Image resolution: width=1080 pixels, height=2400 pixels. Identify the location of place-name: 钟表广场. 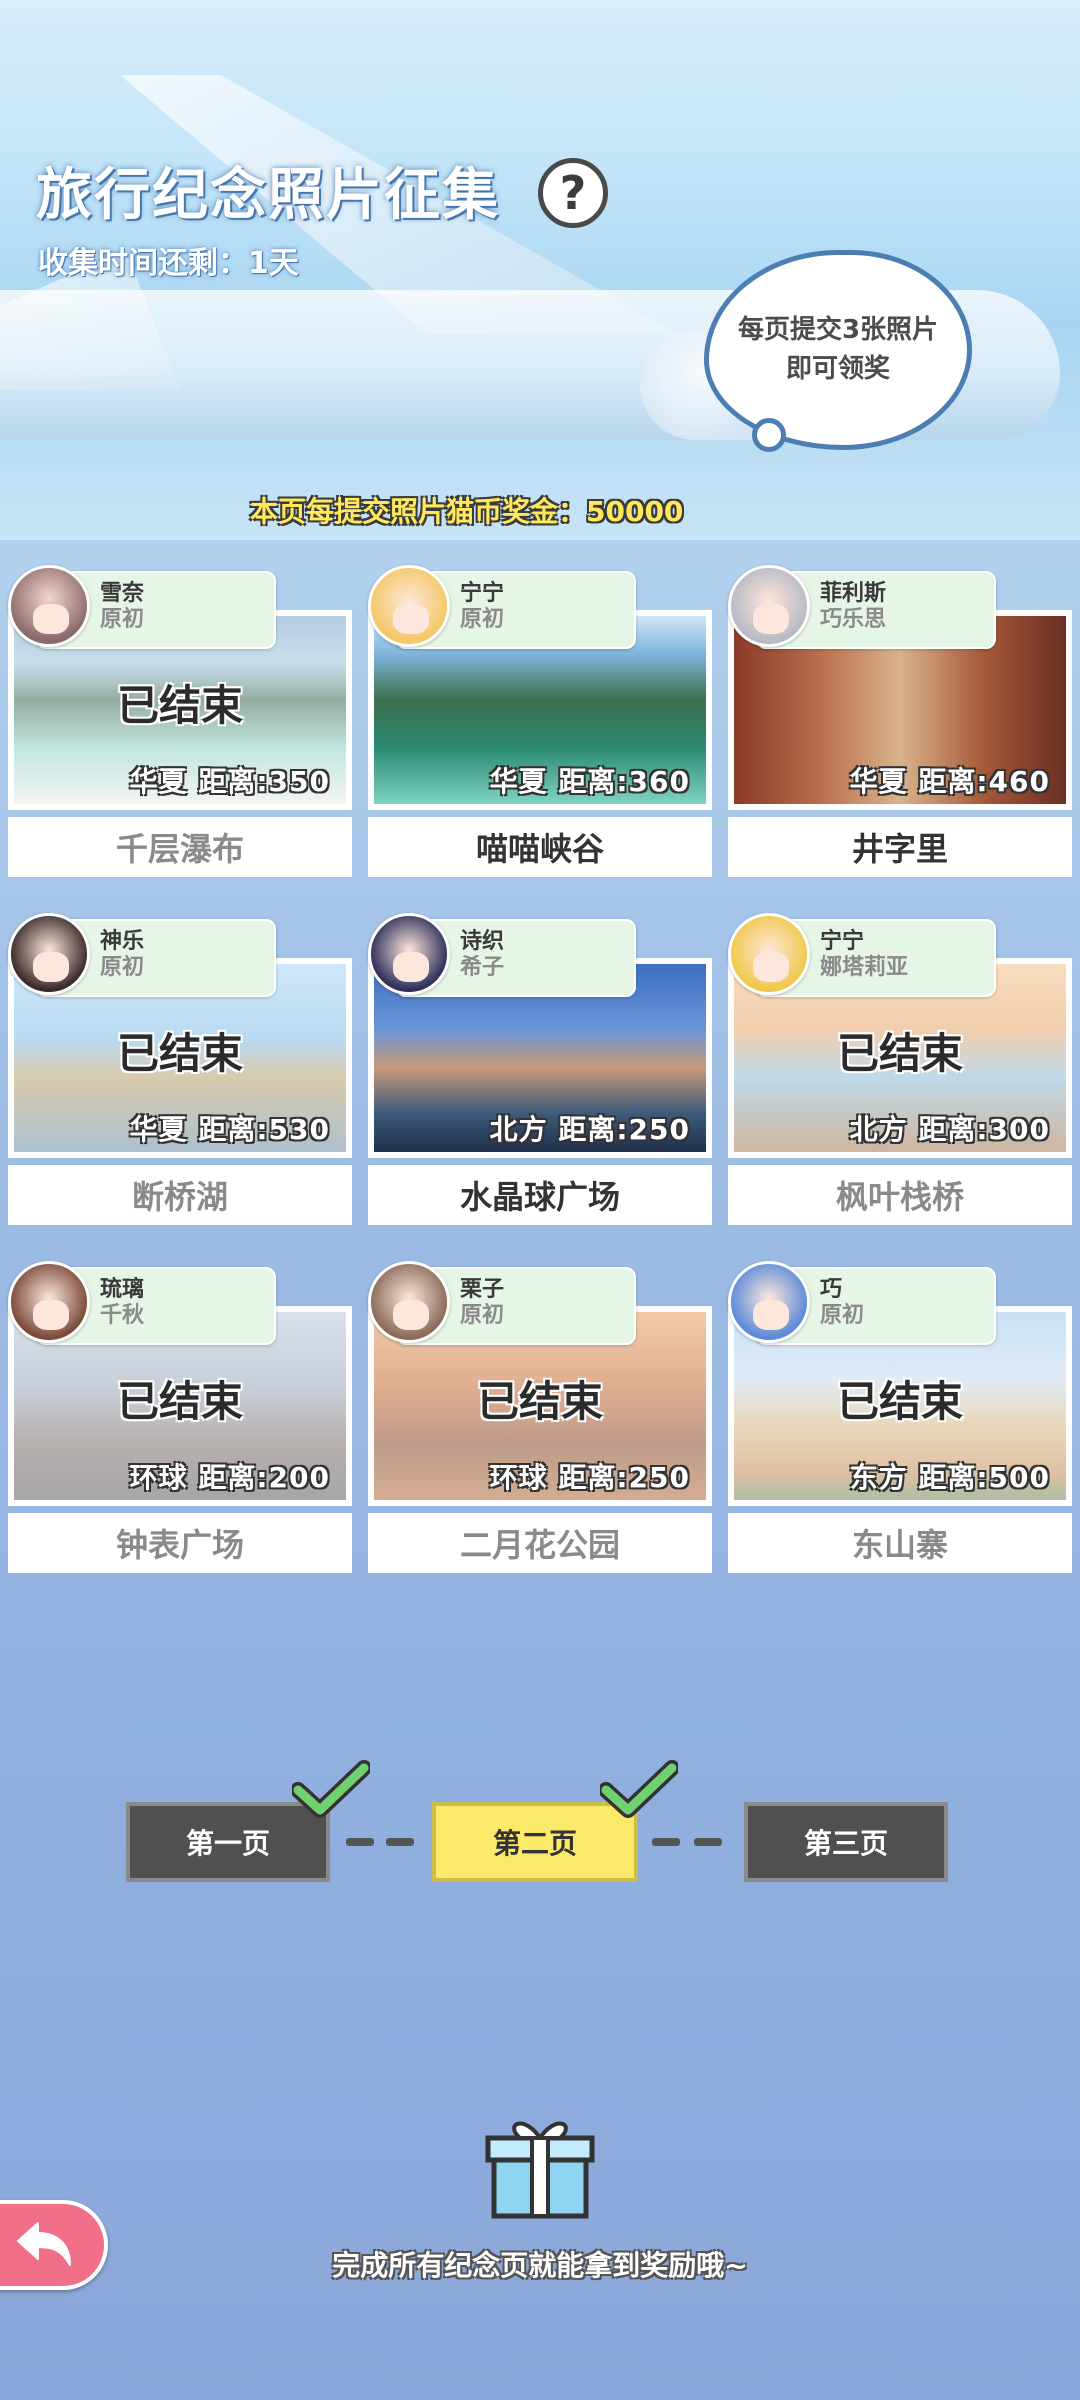
(180, 1543).